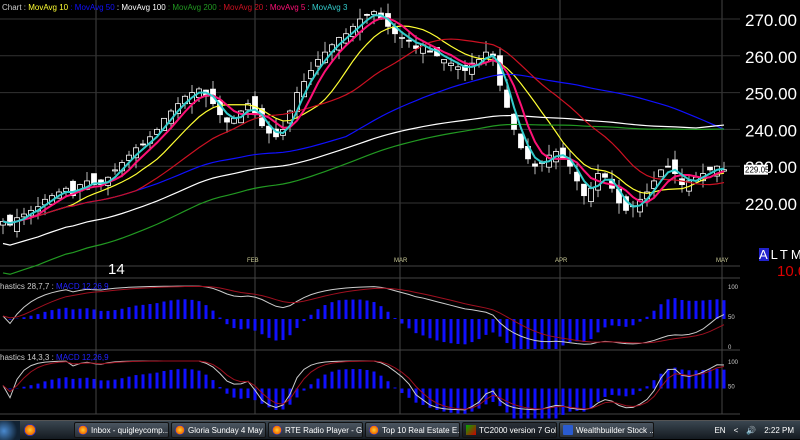 Image resolution: width=800 pixels, height=440 pixels. What do you see at coordinates (751, 430) in the screenshot?
I see `volume-icon: 🔊` at bounding box center [751, 430].